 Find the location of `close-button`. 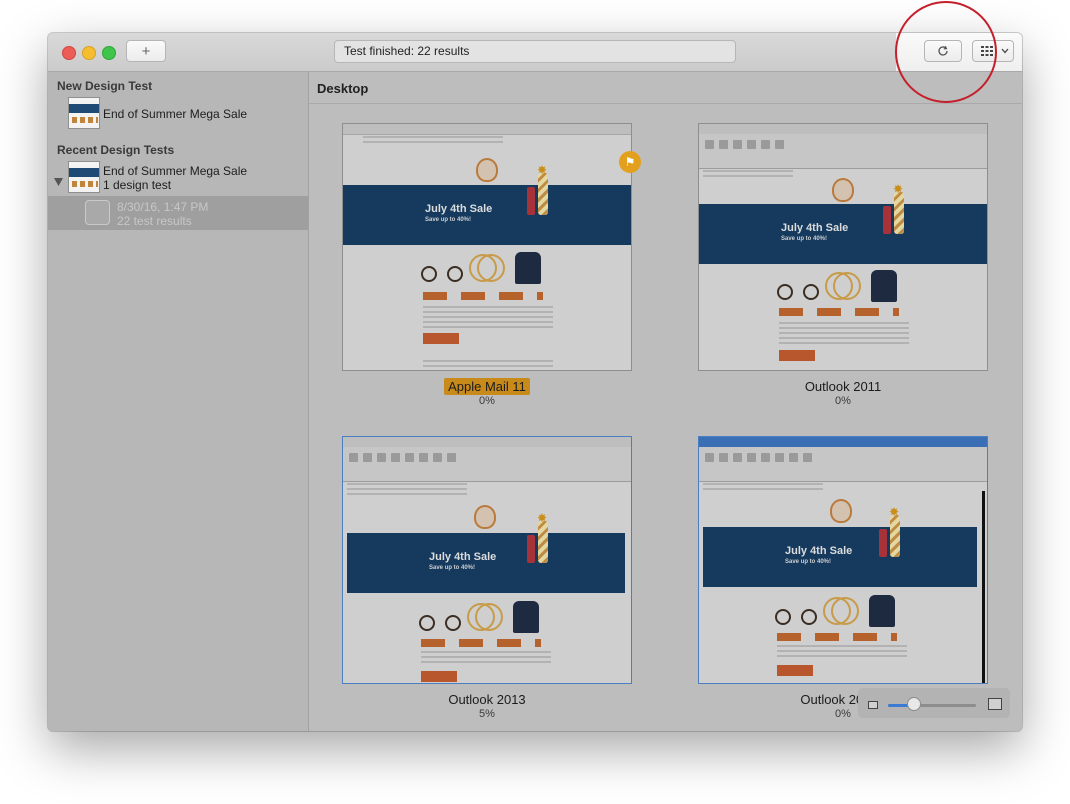

close-button is located at coordinates (69, 53).